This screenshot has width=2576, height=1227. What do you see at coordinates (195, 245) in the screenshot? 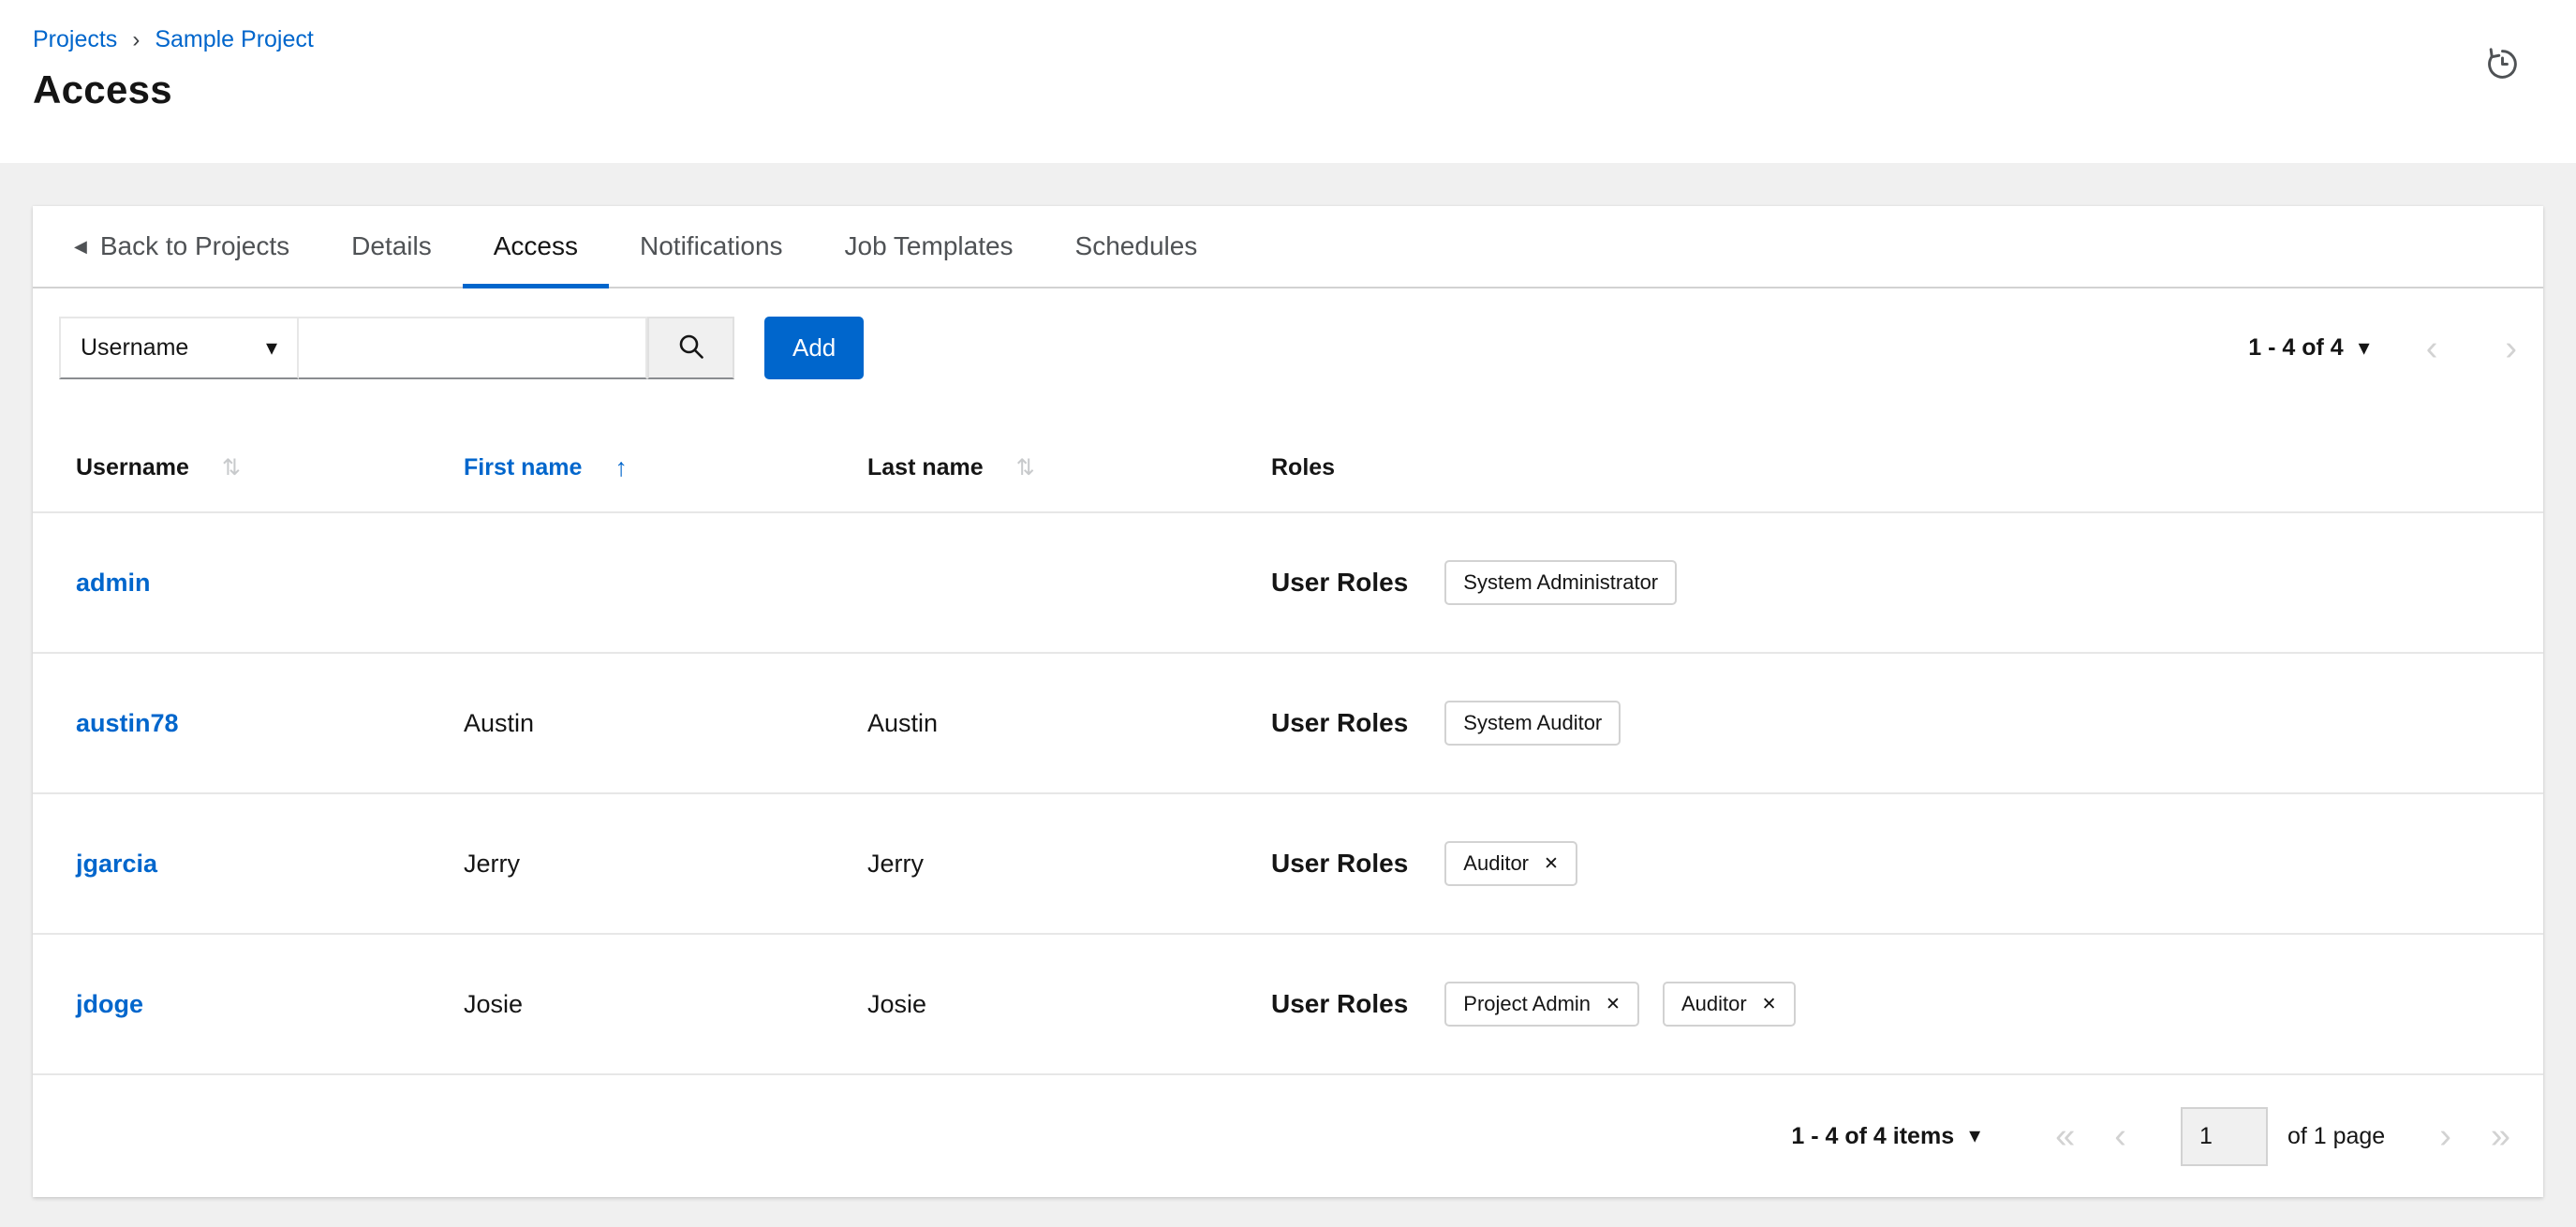
I see `tab-back-label: Back to Projects` at bounding box center [195, 245].